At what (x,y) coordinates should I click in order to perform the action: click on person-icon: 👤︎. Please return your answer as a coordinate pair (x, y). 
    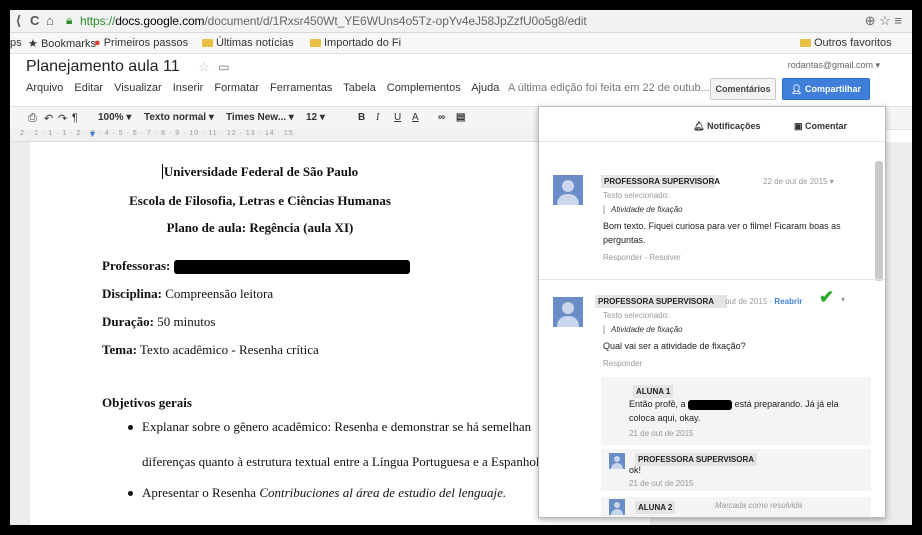
    Looking at the image, I should click on (797, 89).